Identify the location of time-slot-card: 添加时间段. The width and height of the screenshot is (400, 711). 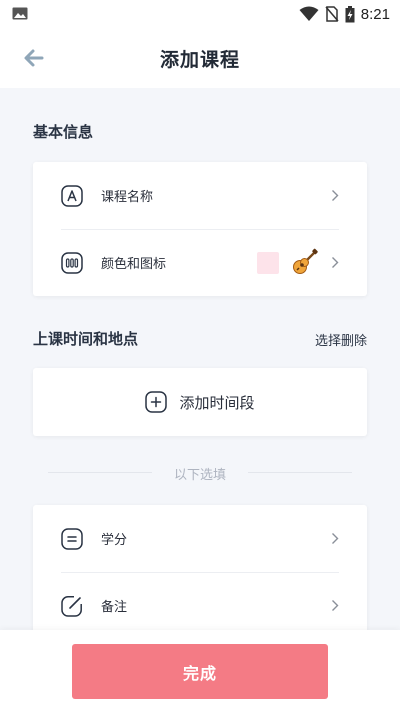
(200, 402).